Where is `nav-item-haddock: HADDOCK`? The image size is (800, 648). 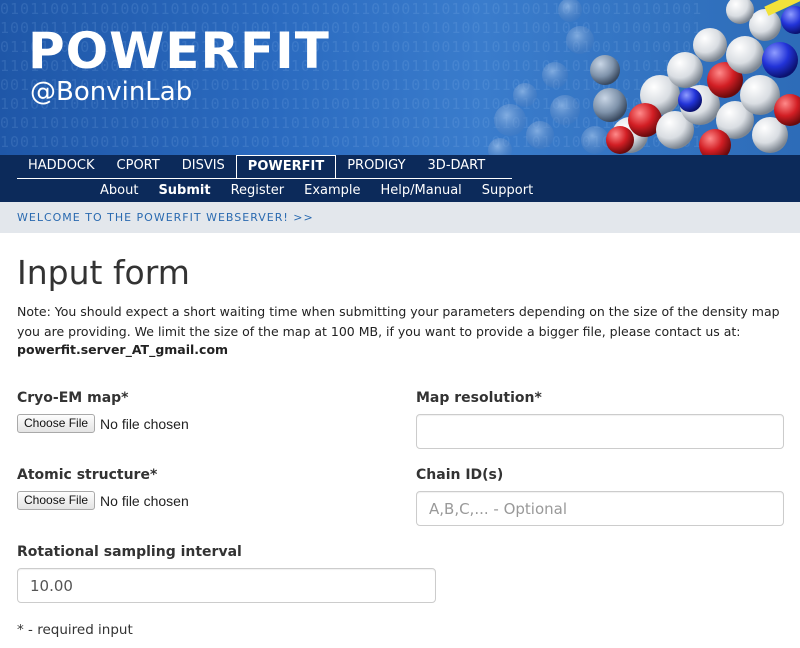 nav-item-haddock: HADDOCK is located at coordinates (61, 166).